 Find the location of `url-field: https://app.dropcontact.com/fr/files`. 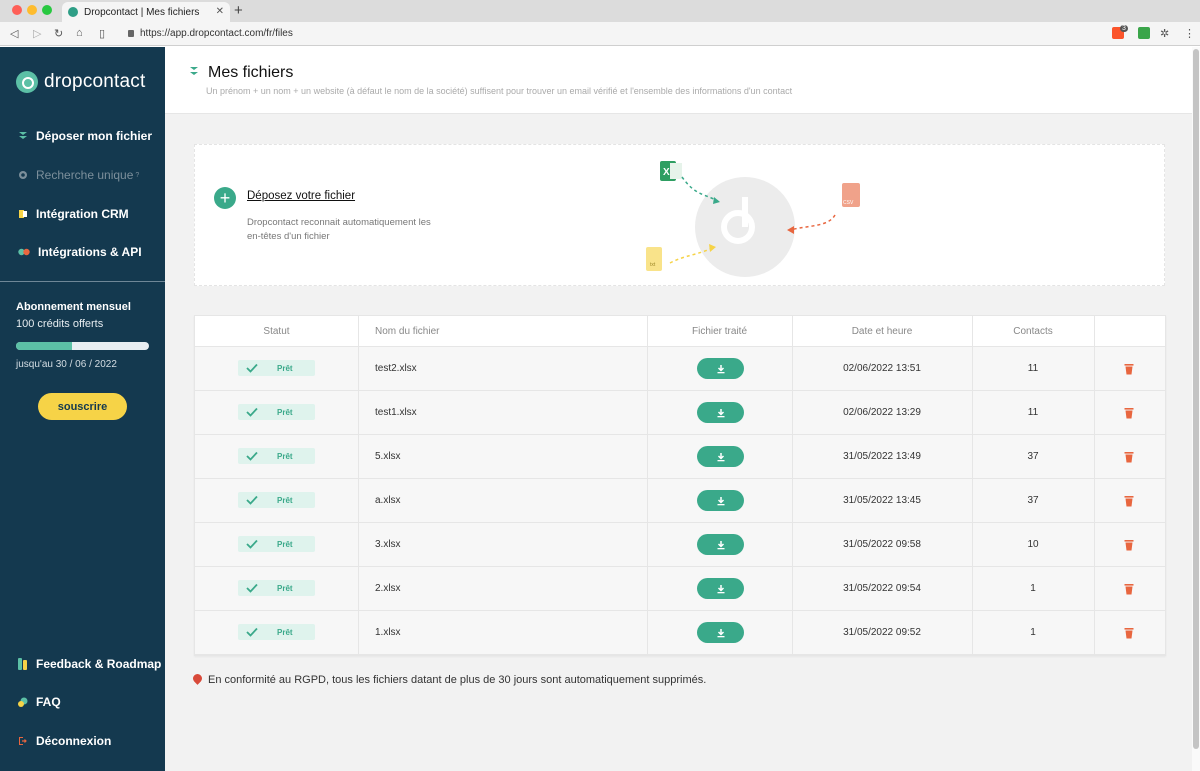

url-field: https://app.dropcontact.com/fr/files is located at coordinates (210, 33).